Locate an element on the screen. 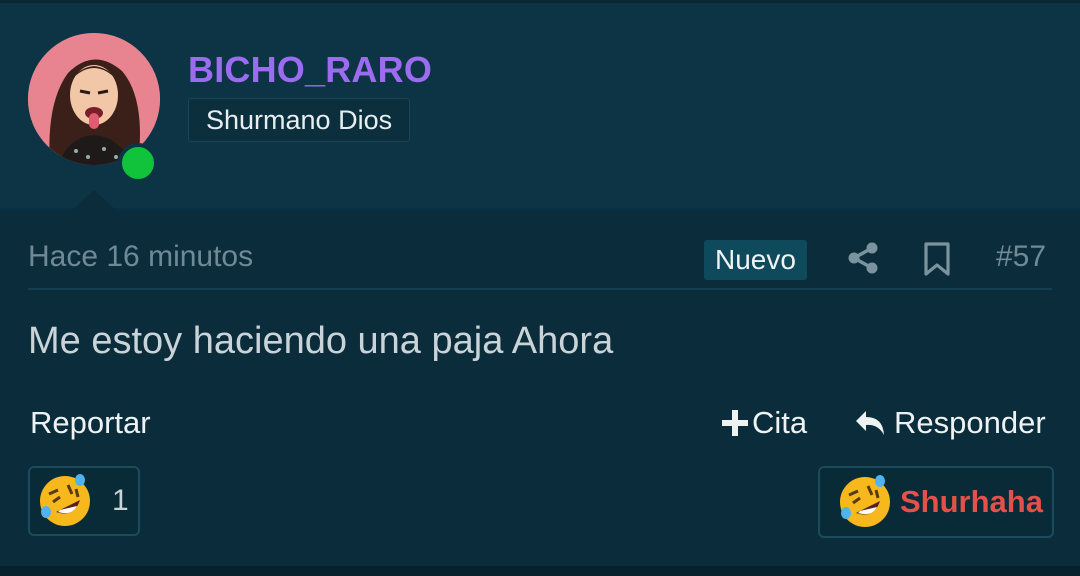  post-number-link: #57 is located at coordinates (1021, 257).